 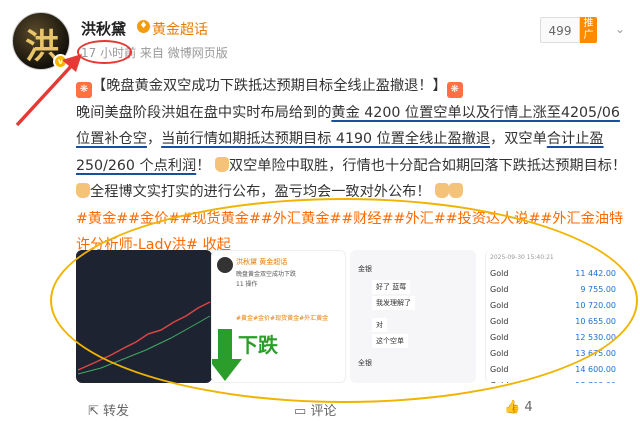 I want to click on post-text: 双空单险中取胜，行情也十分配合如期回落下跌抵达预期目标！, so click(x=427, y=165).